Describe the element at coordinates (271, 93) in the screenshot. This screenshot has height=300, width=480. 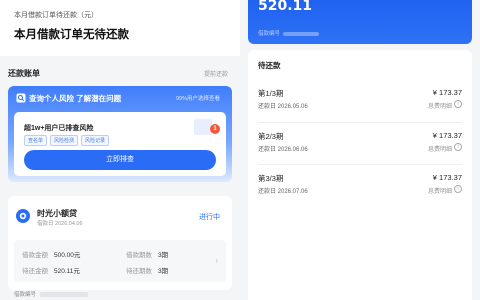
I see `period-name: 第1/3期` at that location.